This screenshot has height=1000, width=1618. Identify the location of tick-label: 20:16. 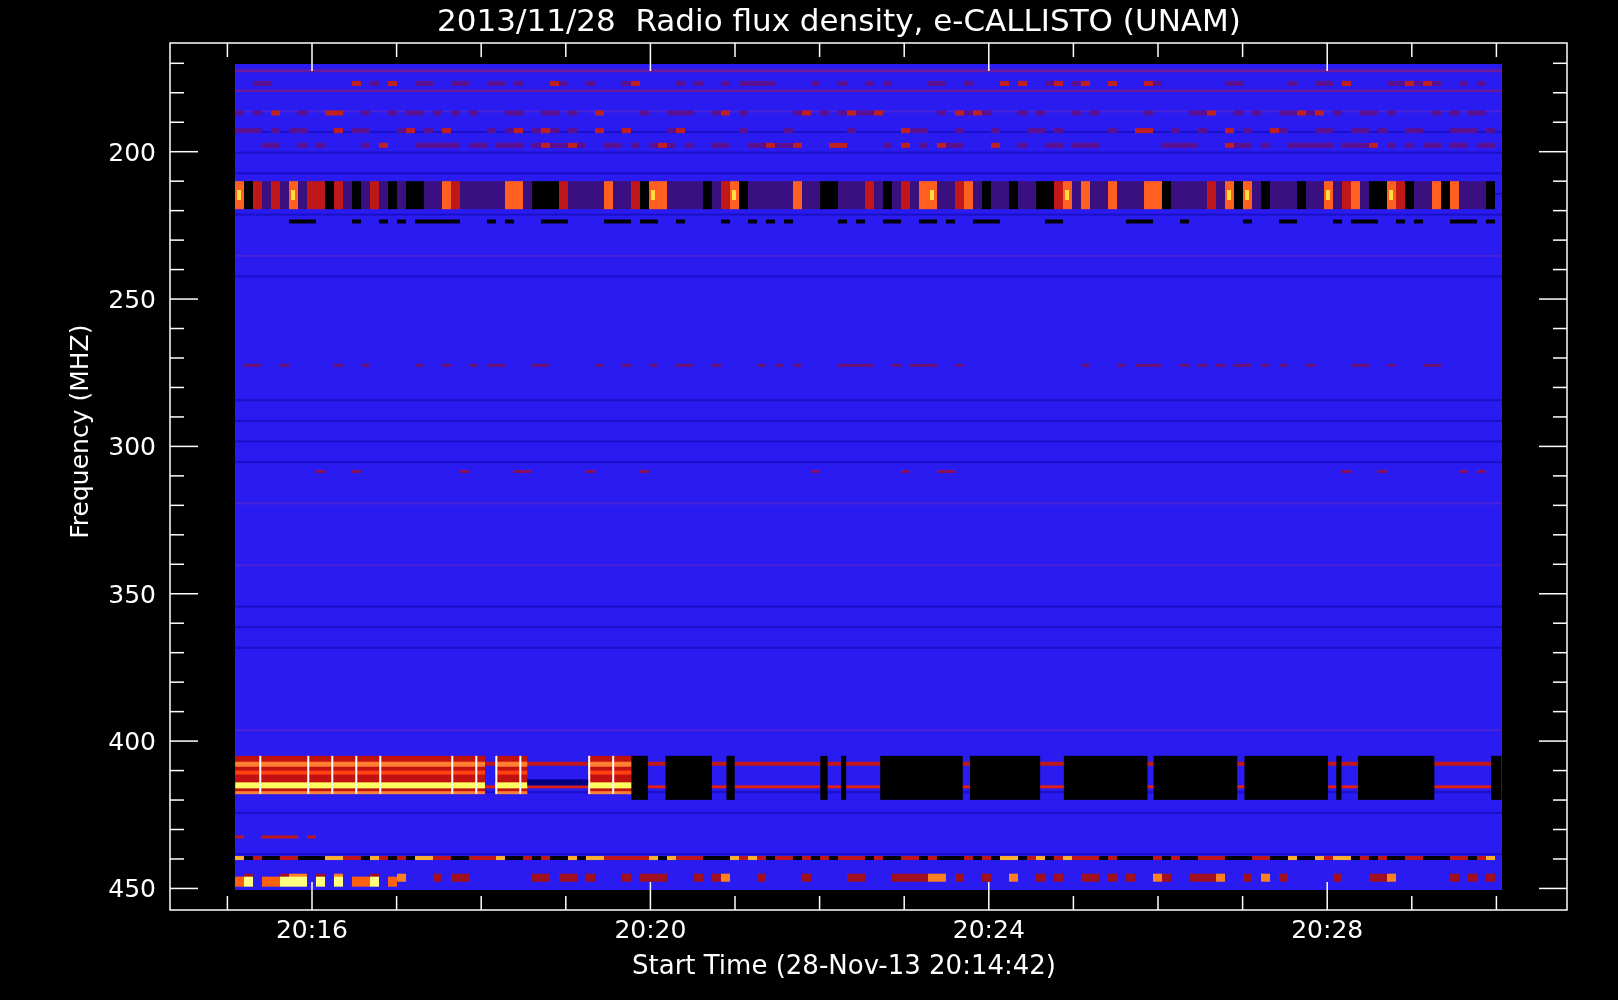
(312, 929).